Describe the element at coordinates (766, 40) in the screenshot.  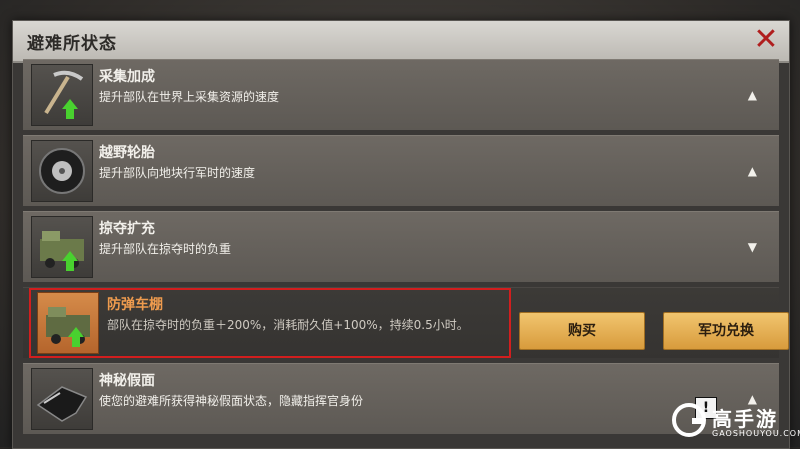
I see `close-icon: ✕` at that location.